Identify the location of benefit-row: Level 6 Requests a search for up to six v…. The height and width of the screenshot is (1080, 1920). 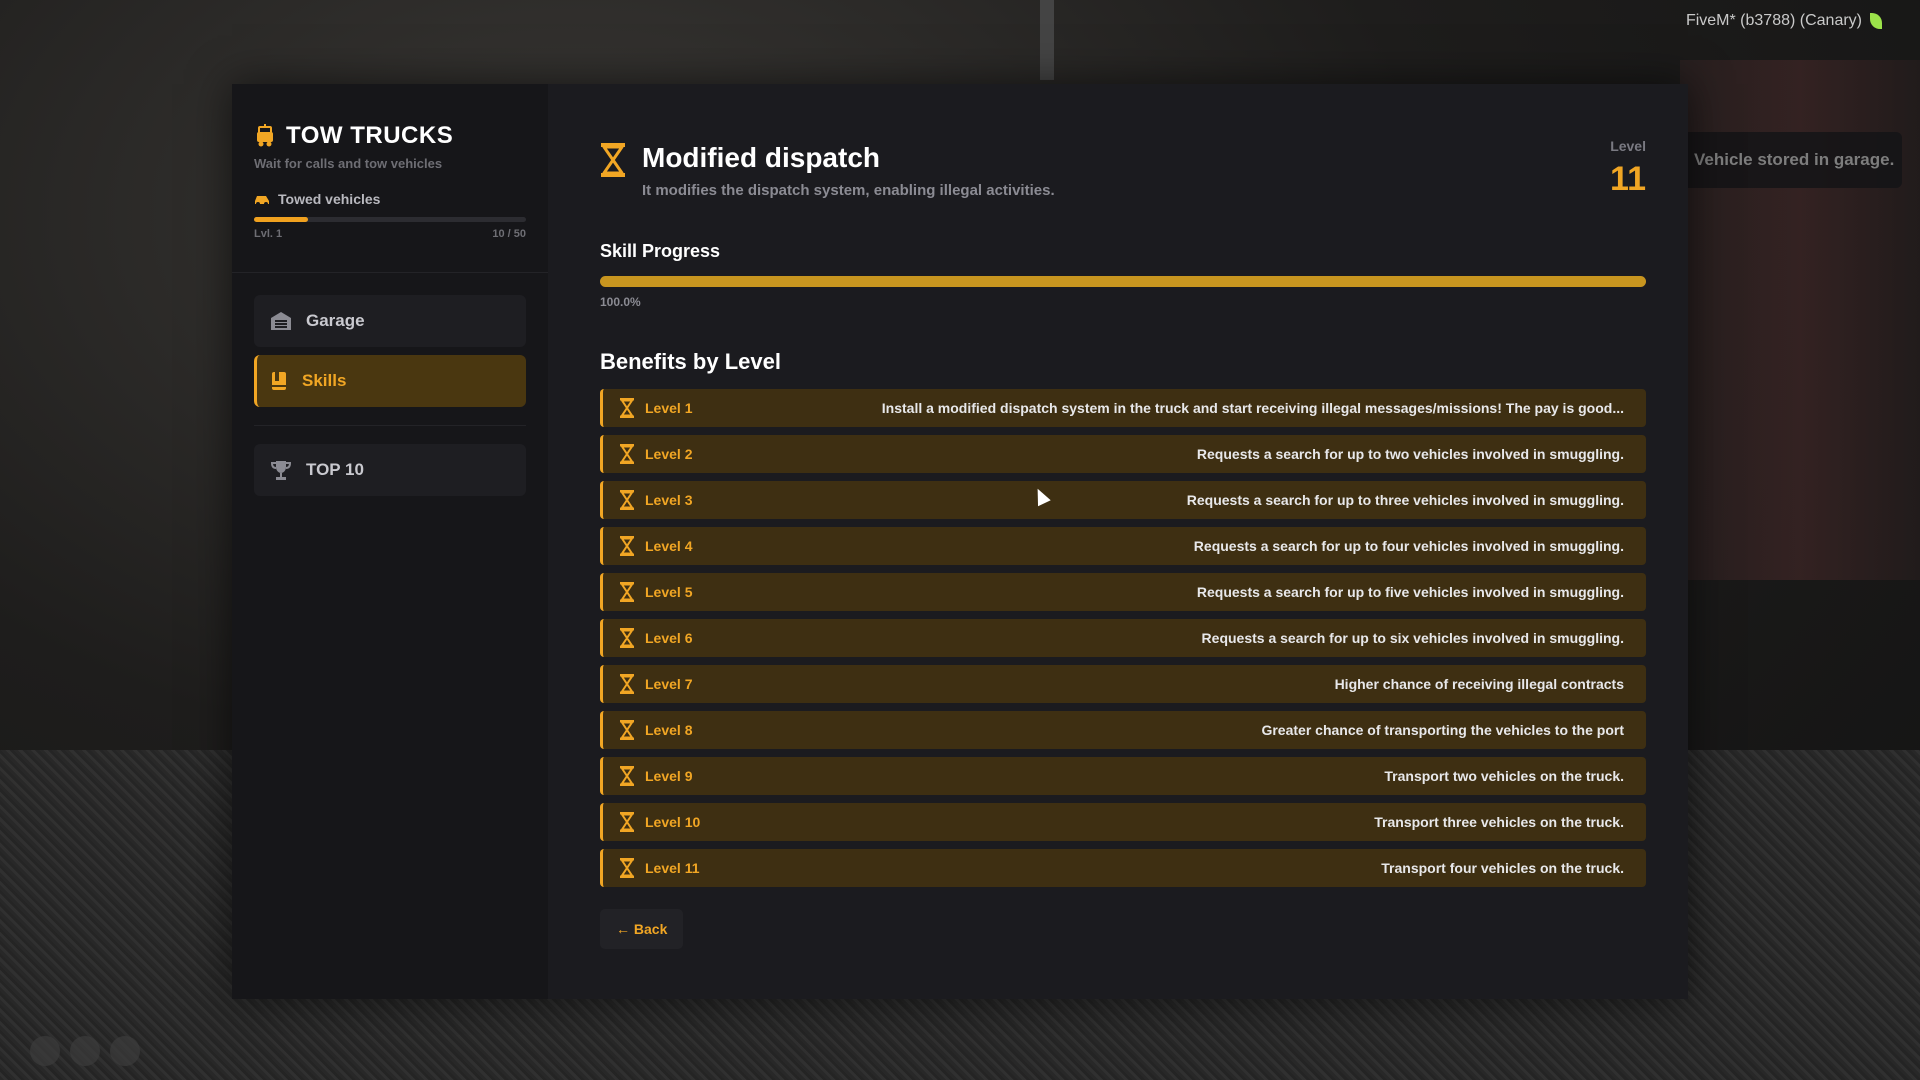
(1123, 638).